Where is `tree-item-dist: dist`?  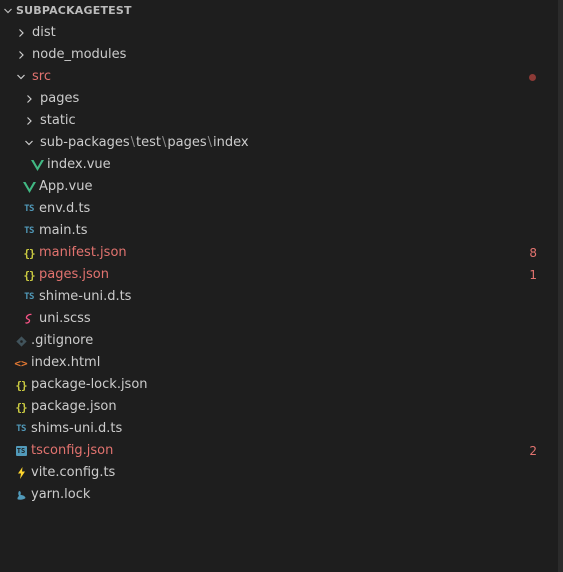 tree-item-dist: dist is located at coordinates (279, 33).